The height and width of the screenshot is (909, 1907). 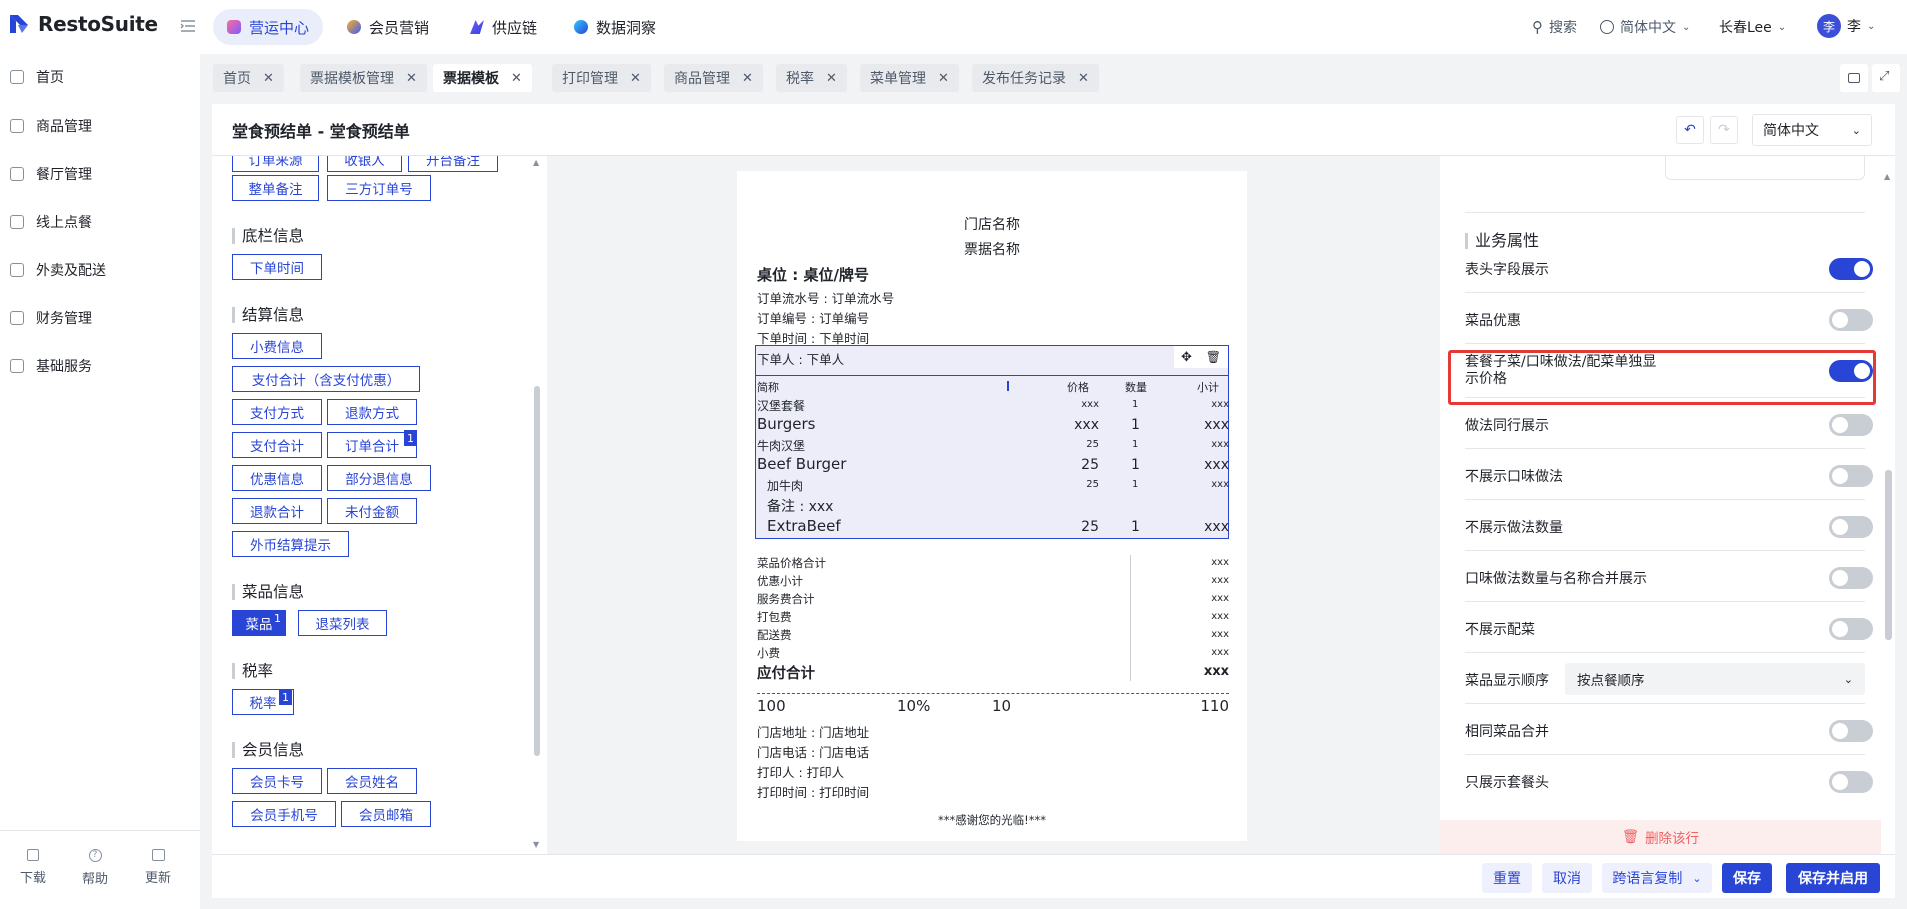 What do you see at coordinates (813, 791) in the screenshot?
I see `print-time-line: 打印时间` at bounding box center [813, 791].